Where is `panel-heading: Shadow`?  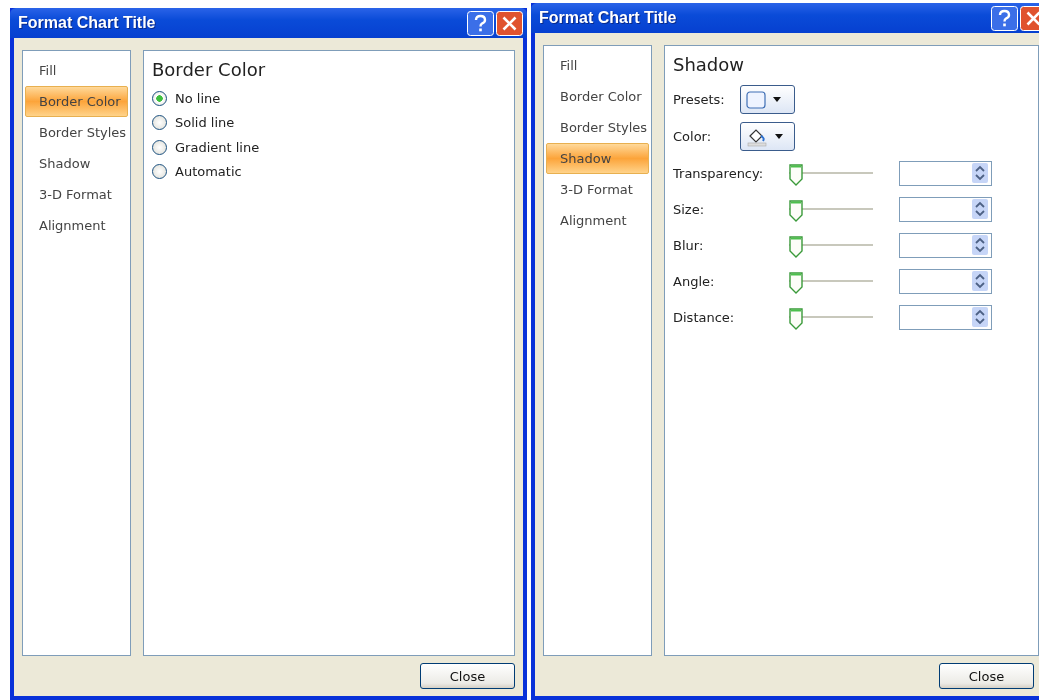
panel-heading: Shadow is located at coordinates (709, 64).